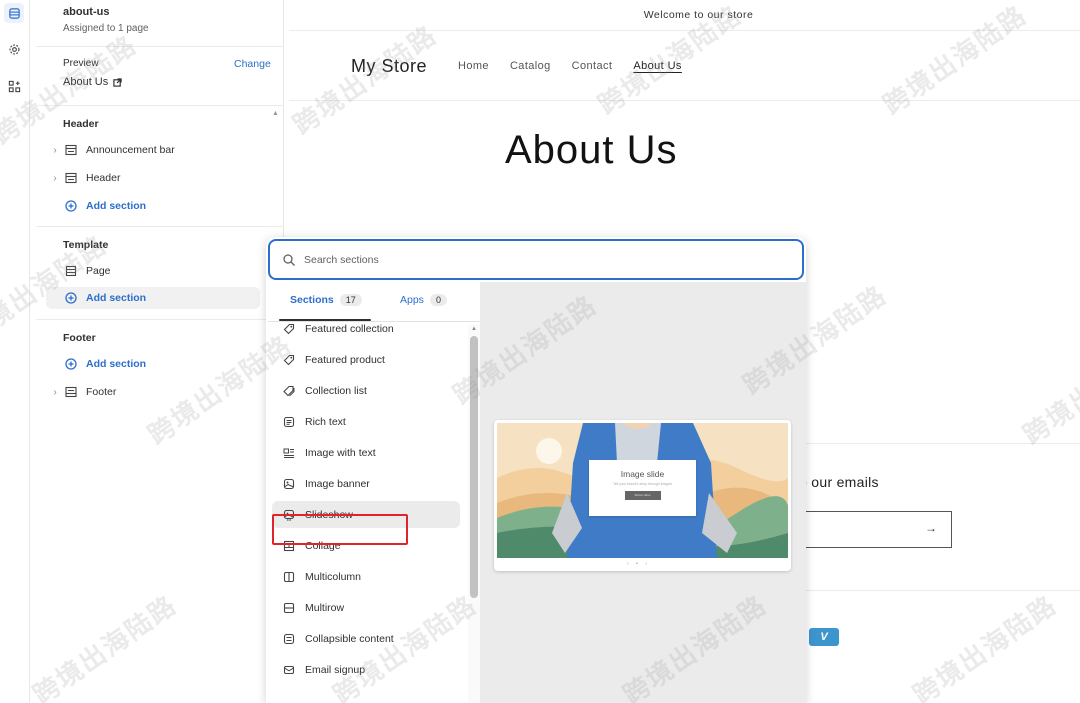 This screenshot has height=703, width=1080. What do you see at coordinates (349, 329) in the screenshot?
I see `list-item-label: Featured collection` at bounding box center [349, 329].